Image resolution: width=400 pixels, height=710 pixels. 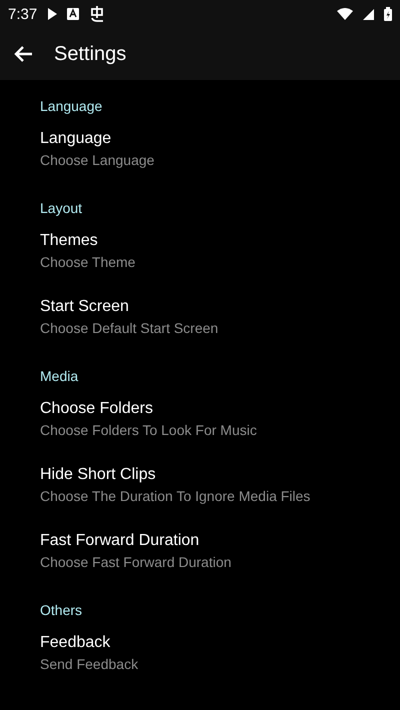 What do you see at coordinates (90, 54) in the screenshot?
I see `screen-title: Settings` at bounding box center [90, 54].